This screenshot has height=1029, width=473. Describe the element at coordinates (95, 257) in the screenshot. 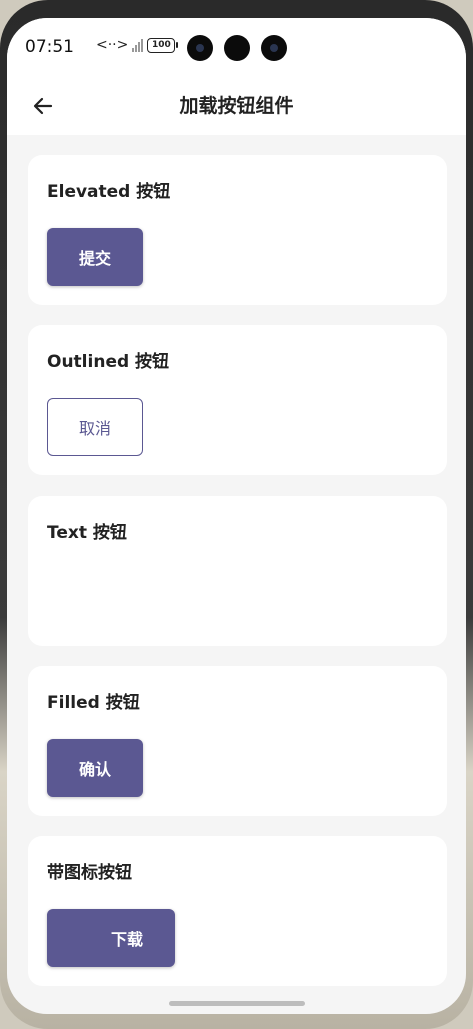

I see `submit-button: 提交` at that location.